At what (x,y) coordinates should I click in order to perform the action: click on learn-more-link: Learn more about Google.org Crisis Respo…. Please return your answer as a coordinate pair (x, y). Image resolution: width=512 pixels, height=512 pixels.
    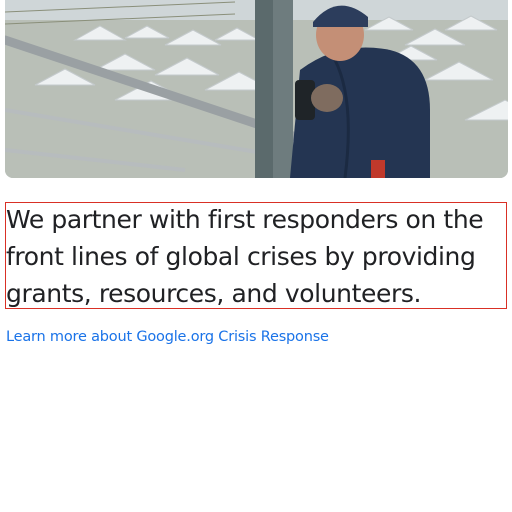
    Looking at the image, I should click on (167, 337).